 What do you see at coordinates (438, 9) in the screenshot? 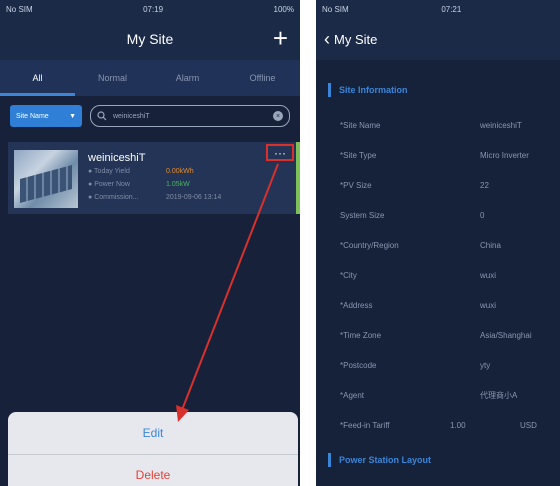
I see `status-bar: No SIM 07:21` at bounding box center [438, 9].